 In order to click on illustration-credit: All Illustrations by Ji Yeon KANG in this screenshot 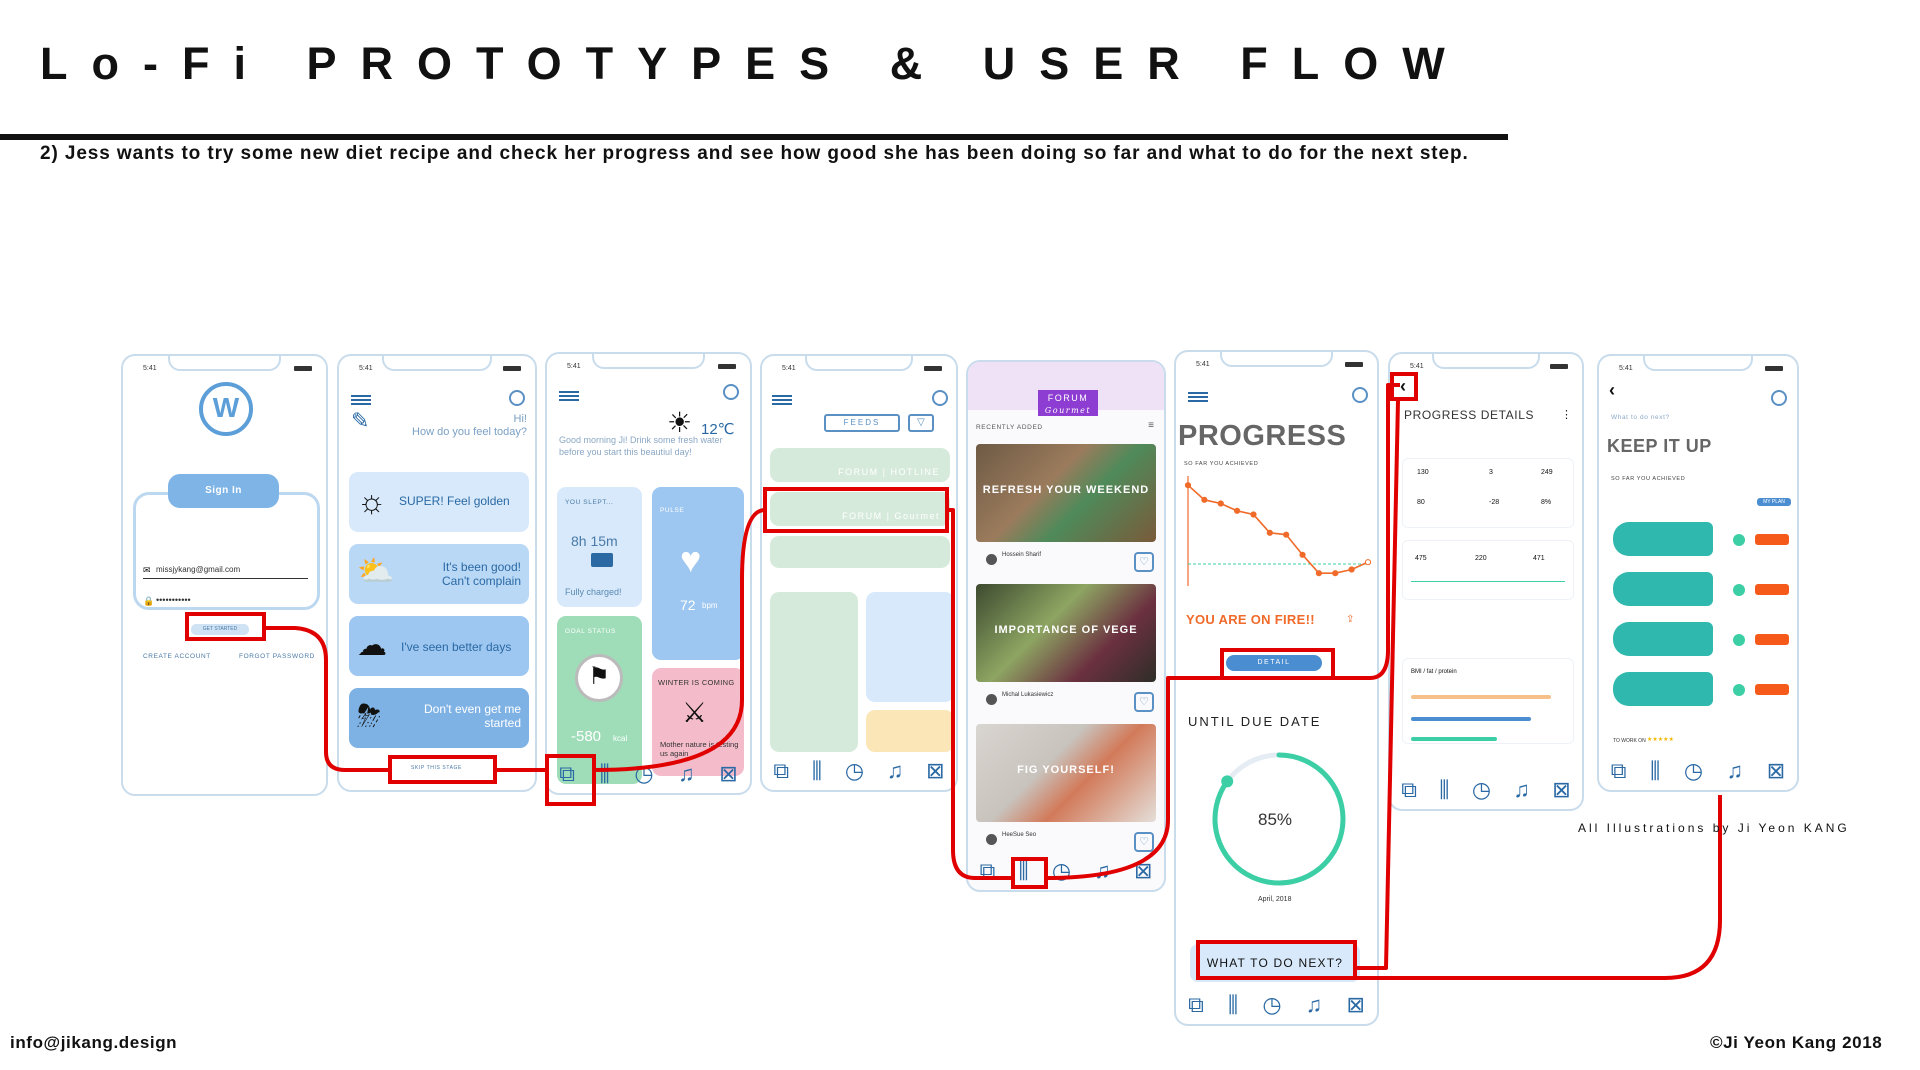, I will do `click(1714, 828)`.